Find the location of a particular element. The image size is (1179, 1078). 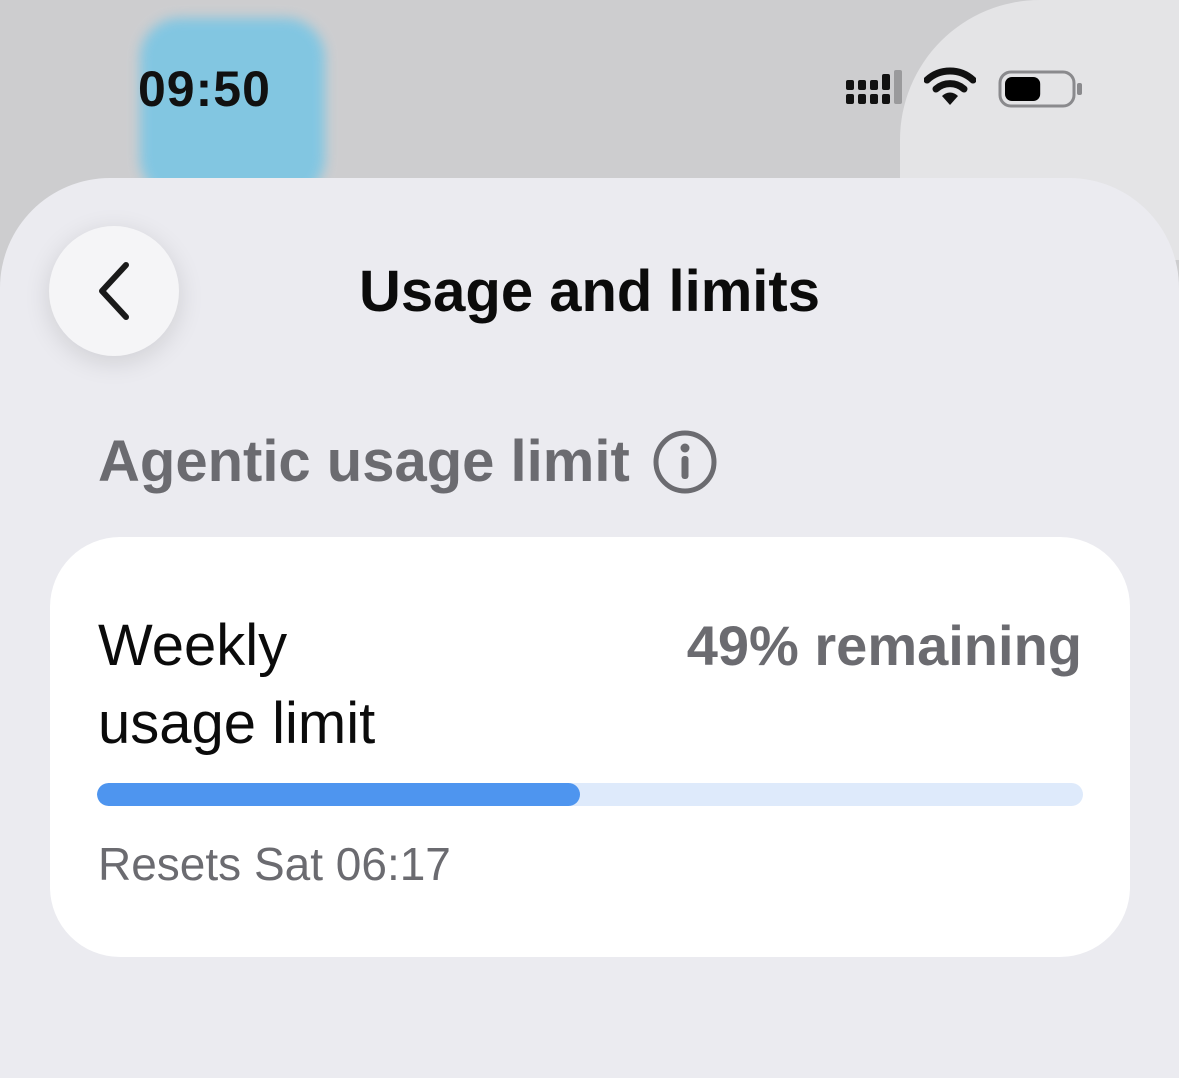

wifi-icon is located at coordinates (950, 86).